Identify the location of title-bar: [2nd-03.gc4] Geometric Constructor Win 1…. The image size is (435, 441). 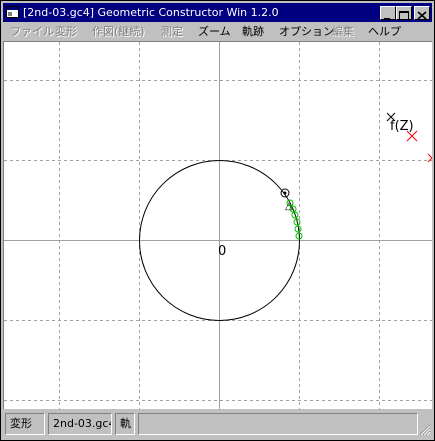
(217, 12).